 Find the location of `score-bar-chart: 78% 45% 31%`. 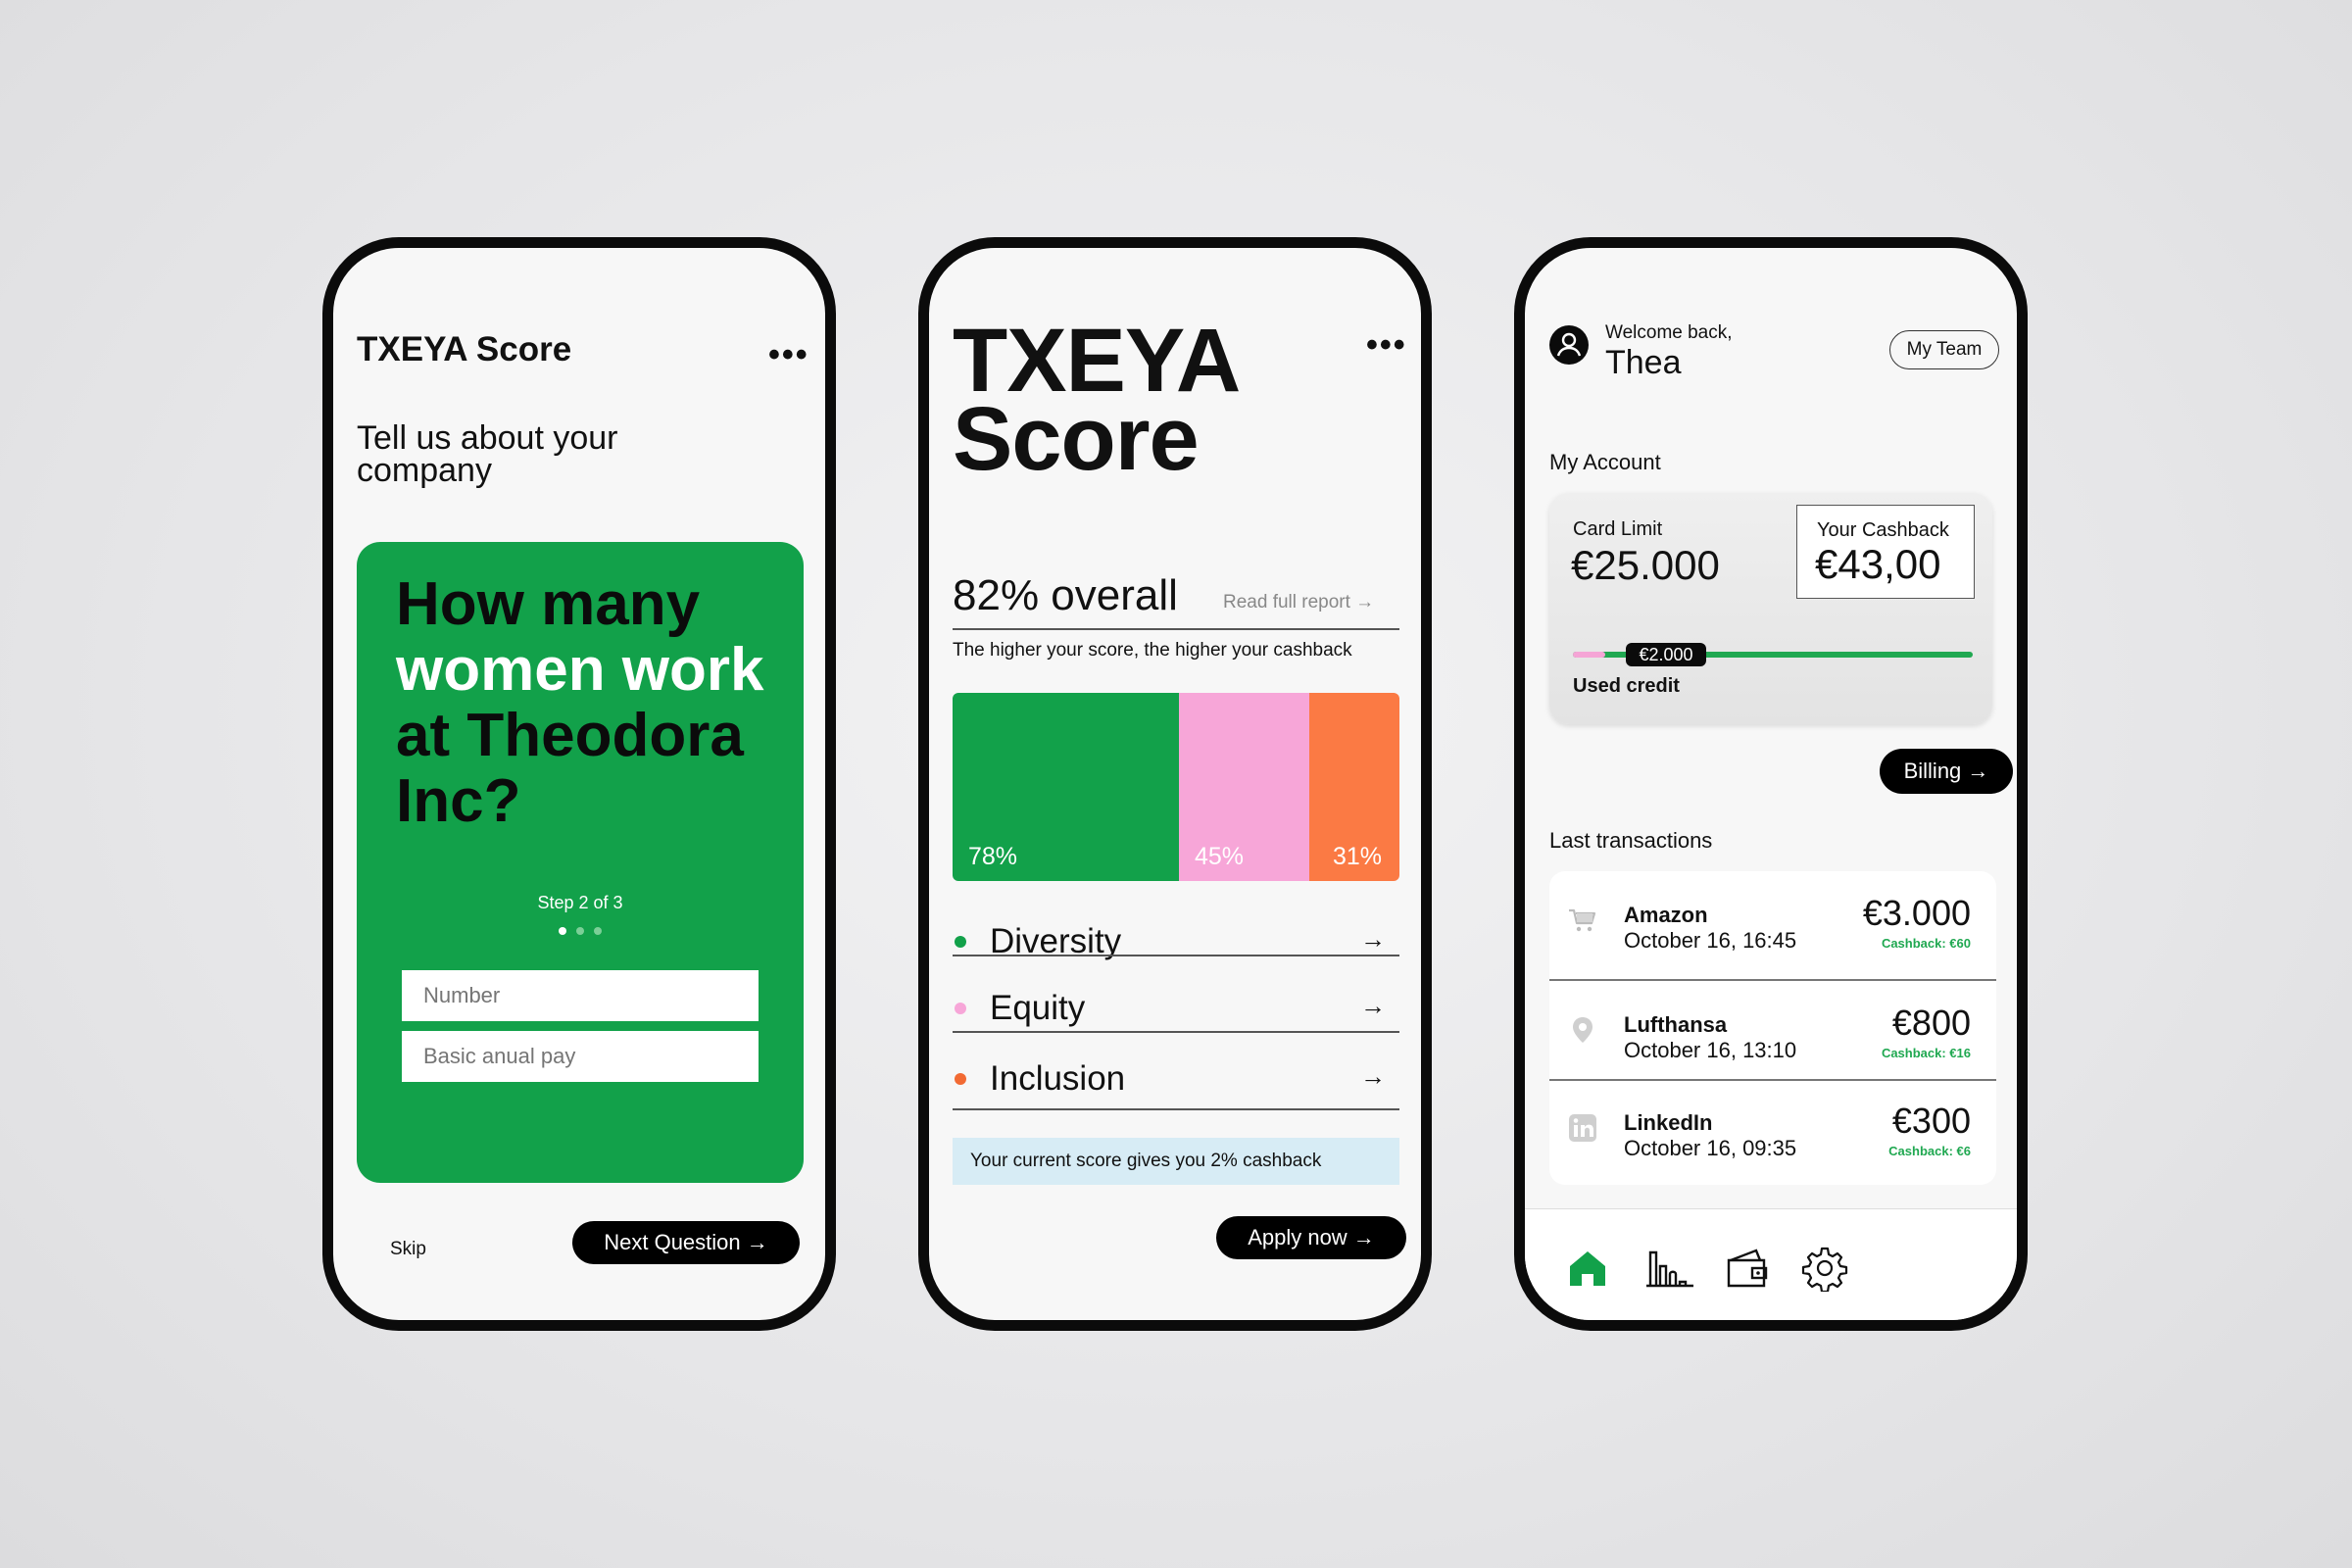

score-bar-chart: 78% 45% 31% is located at coordinates (1176, 787).